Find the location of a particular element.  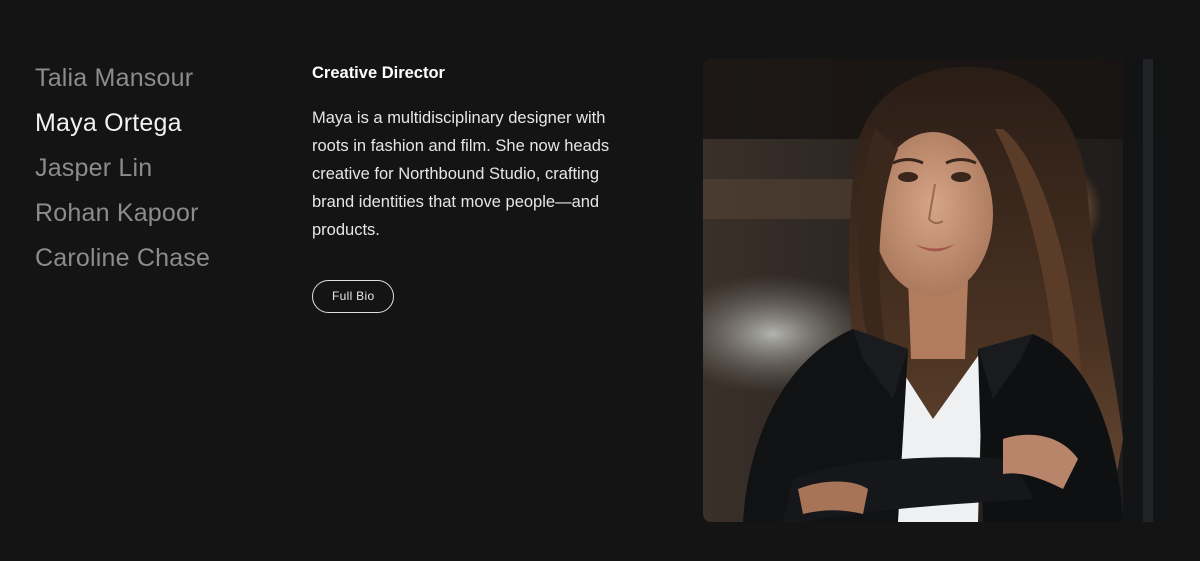

team-member-jasper-lin: Jasper Lin is located at coordinates (160, 168).